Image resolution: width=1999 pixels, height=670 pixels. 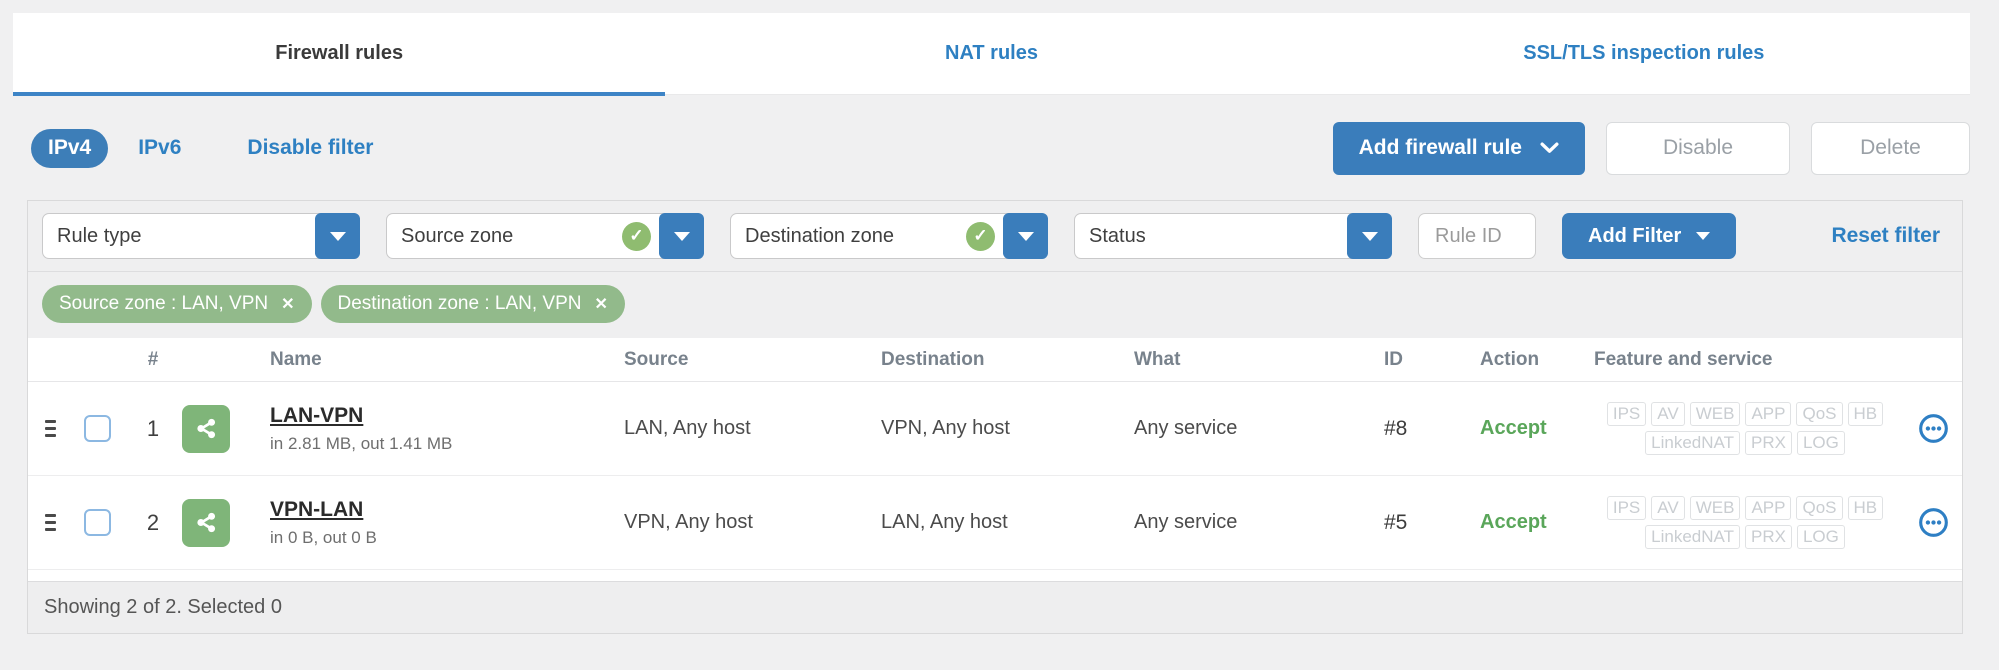 I want to click on destination-zone-dropdown: Destination zone ✓, so click(x=889, y=236).